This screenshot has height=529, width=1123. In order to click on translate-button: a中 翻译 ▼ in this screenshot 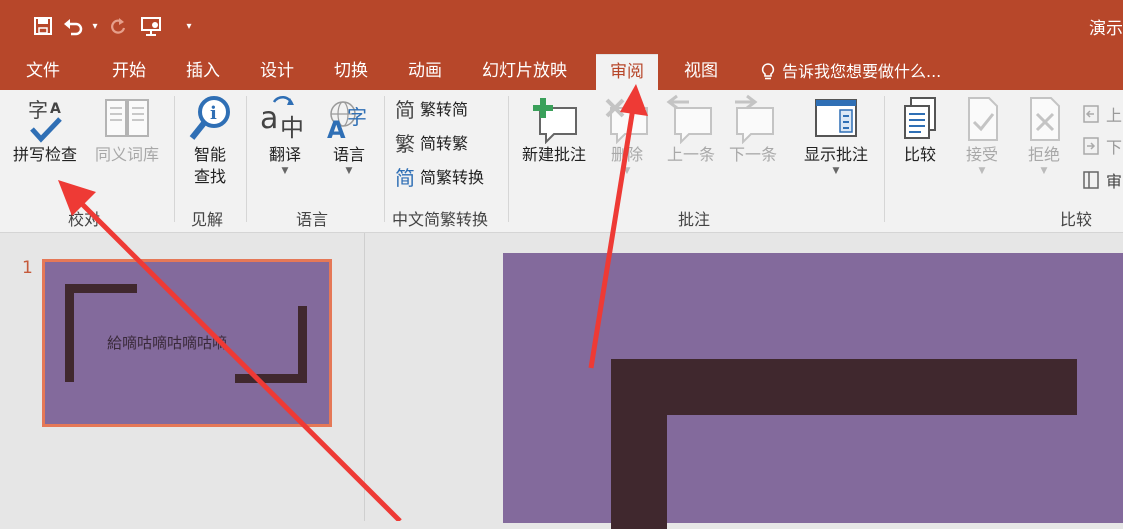, I will do `click(285, 135)`.